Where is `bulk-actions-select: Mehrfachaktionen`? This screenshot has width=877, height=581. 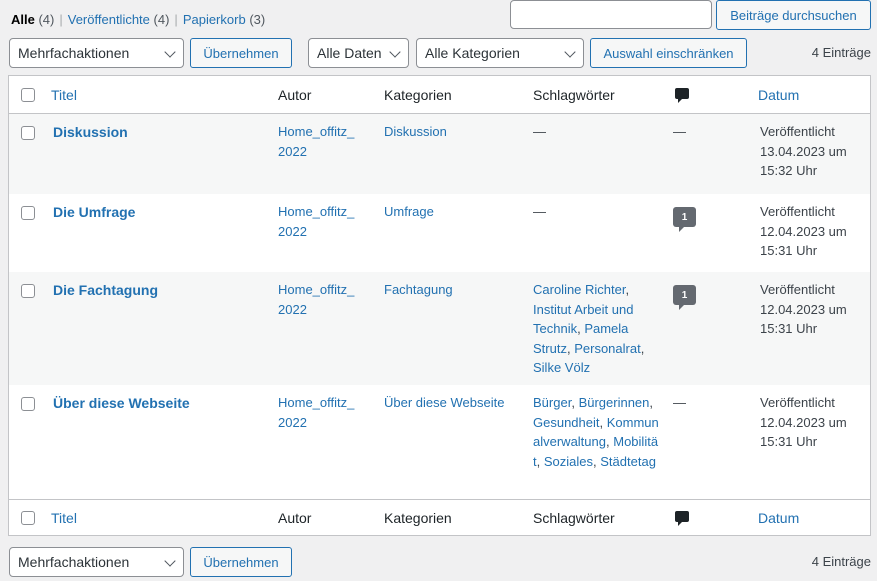
bulk-actions-select: Mehrfachaktionen is located at coordinates (96, 53).